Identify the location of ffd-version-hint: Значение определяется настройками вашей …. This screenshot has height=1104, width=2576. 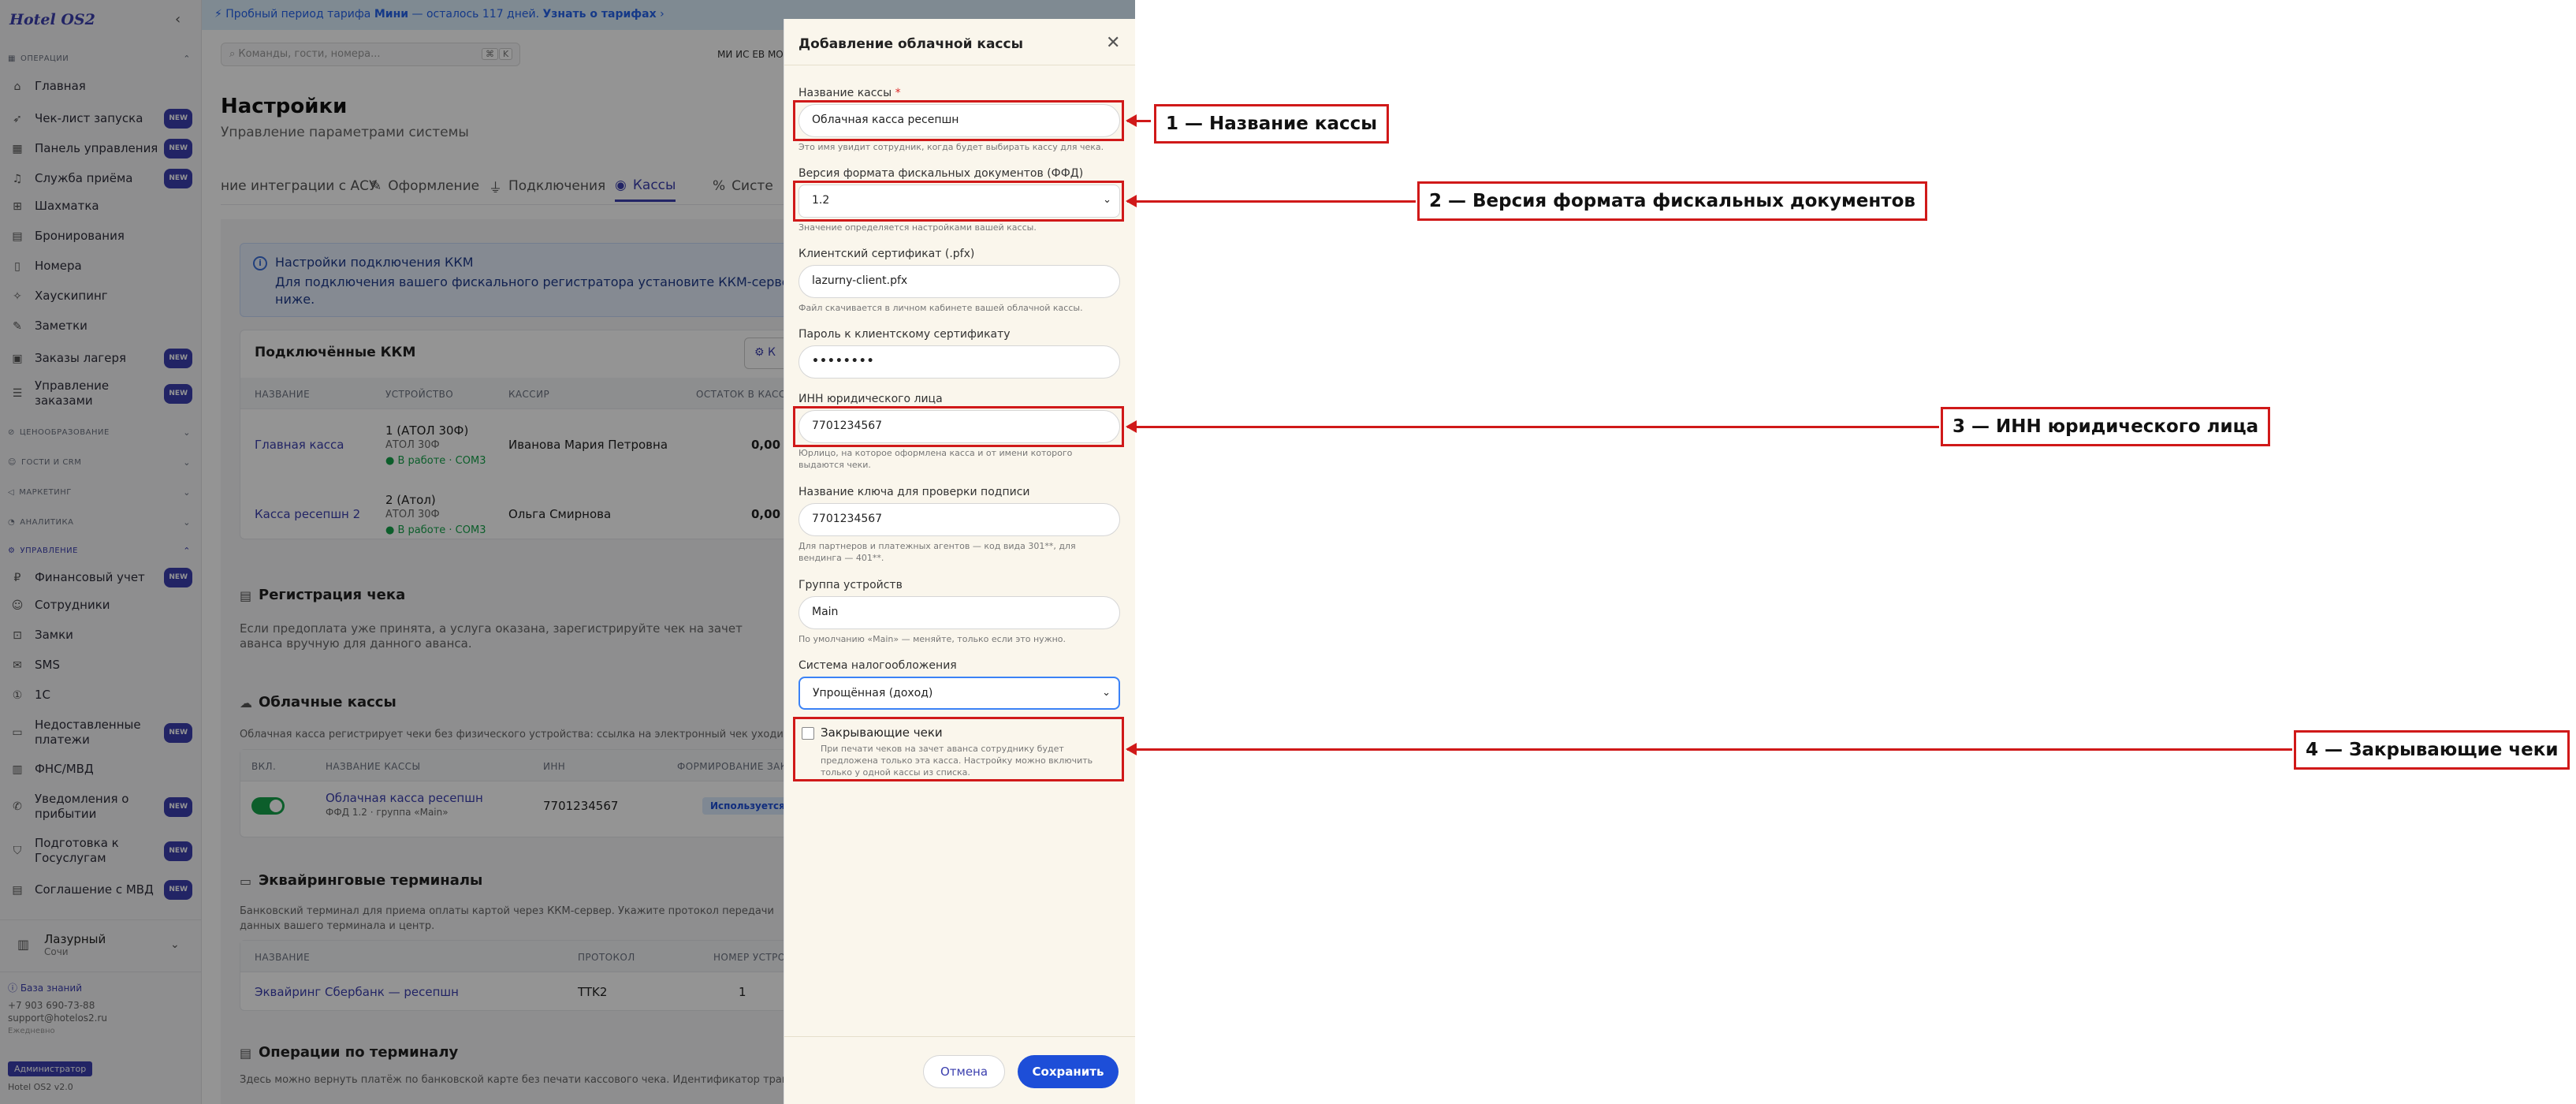
(917, 228).